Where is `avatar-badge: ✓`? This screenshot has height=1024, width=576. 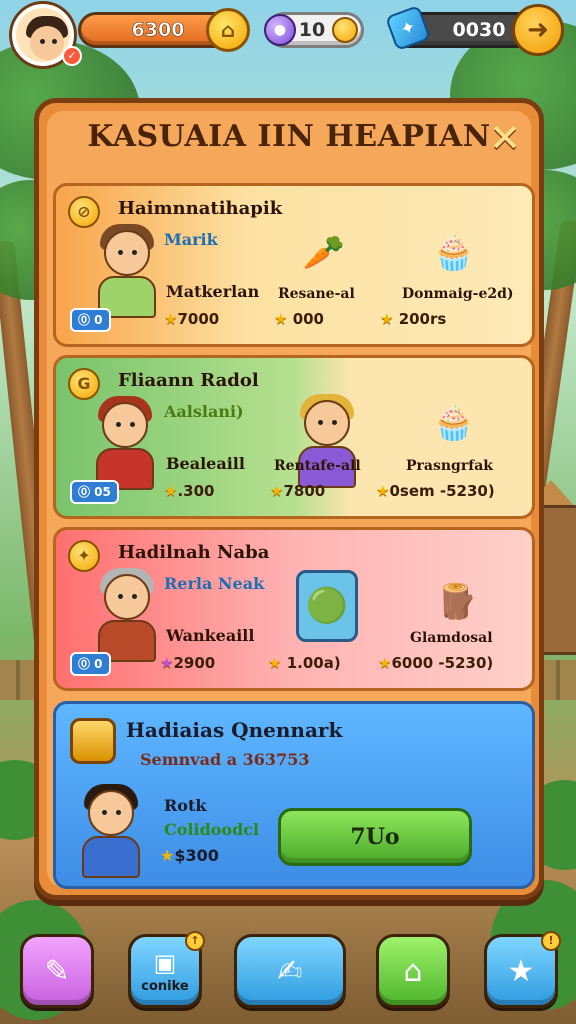
avatar-badge: ✓ is located at coordinates (72, 56).